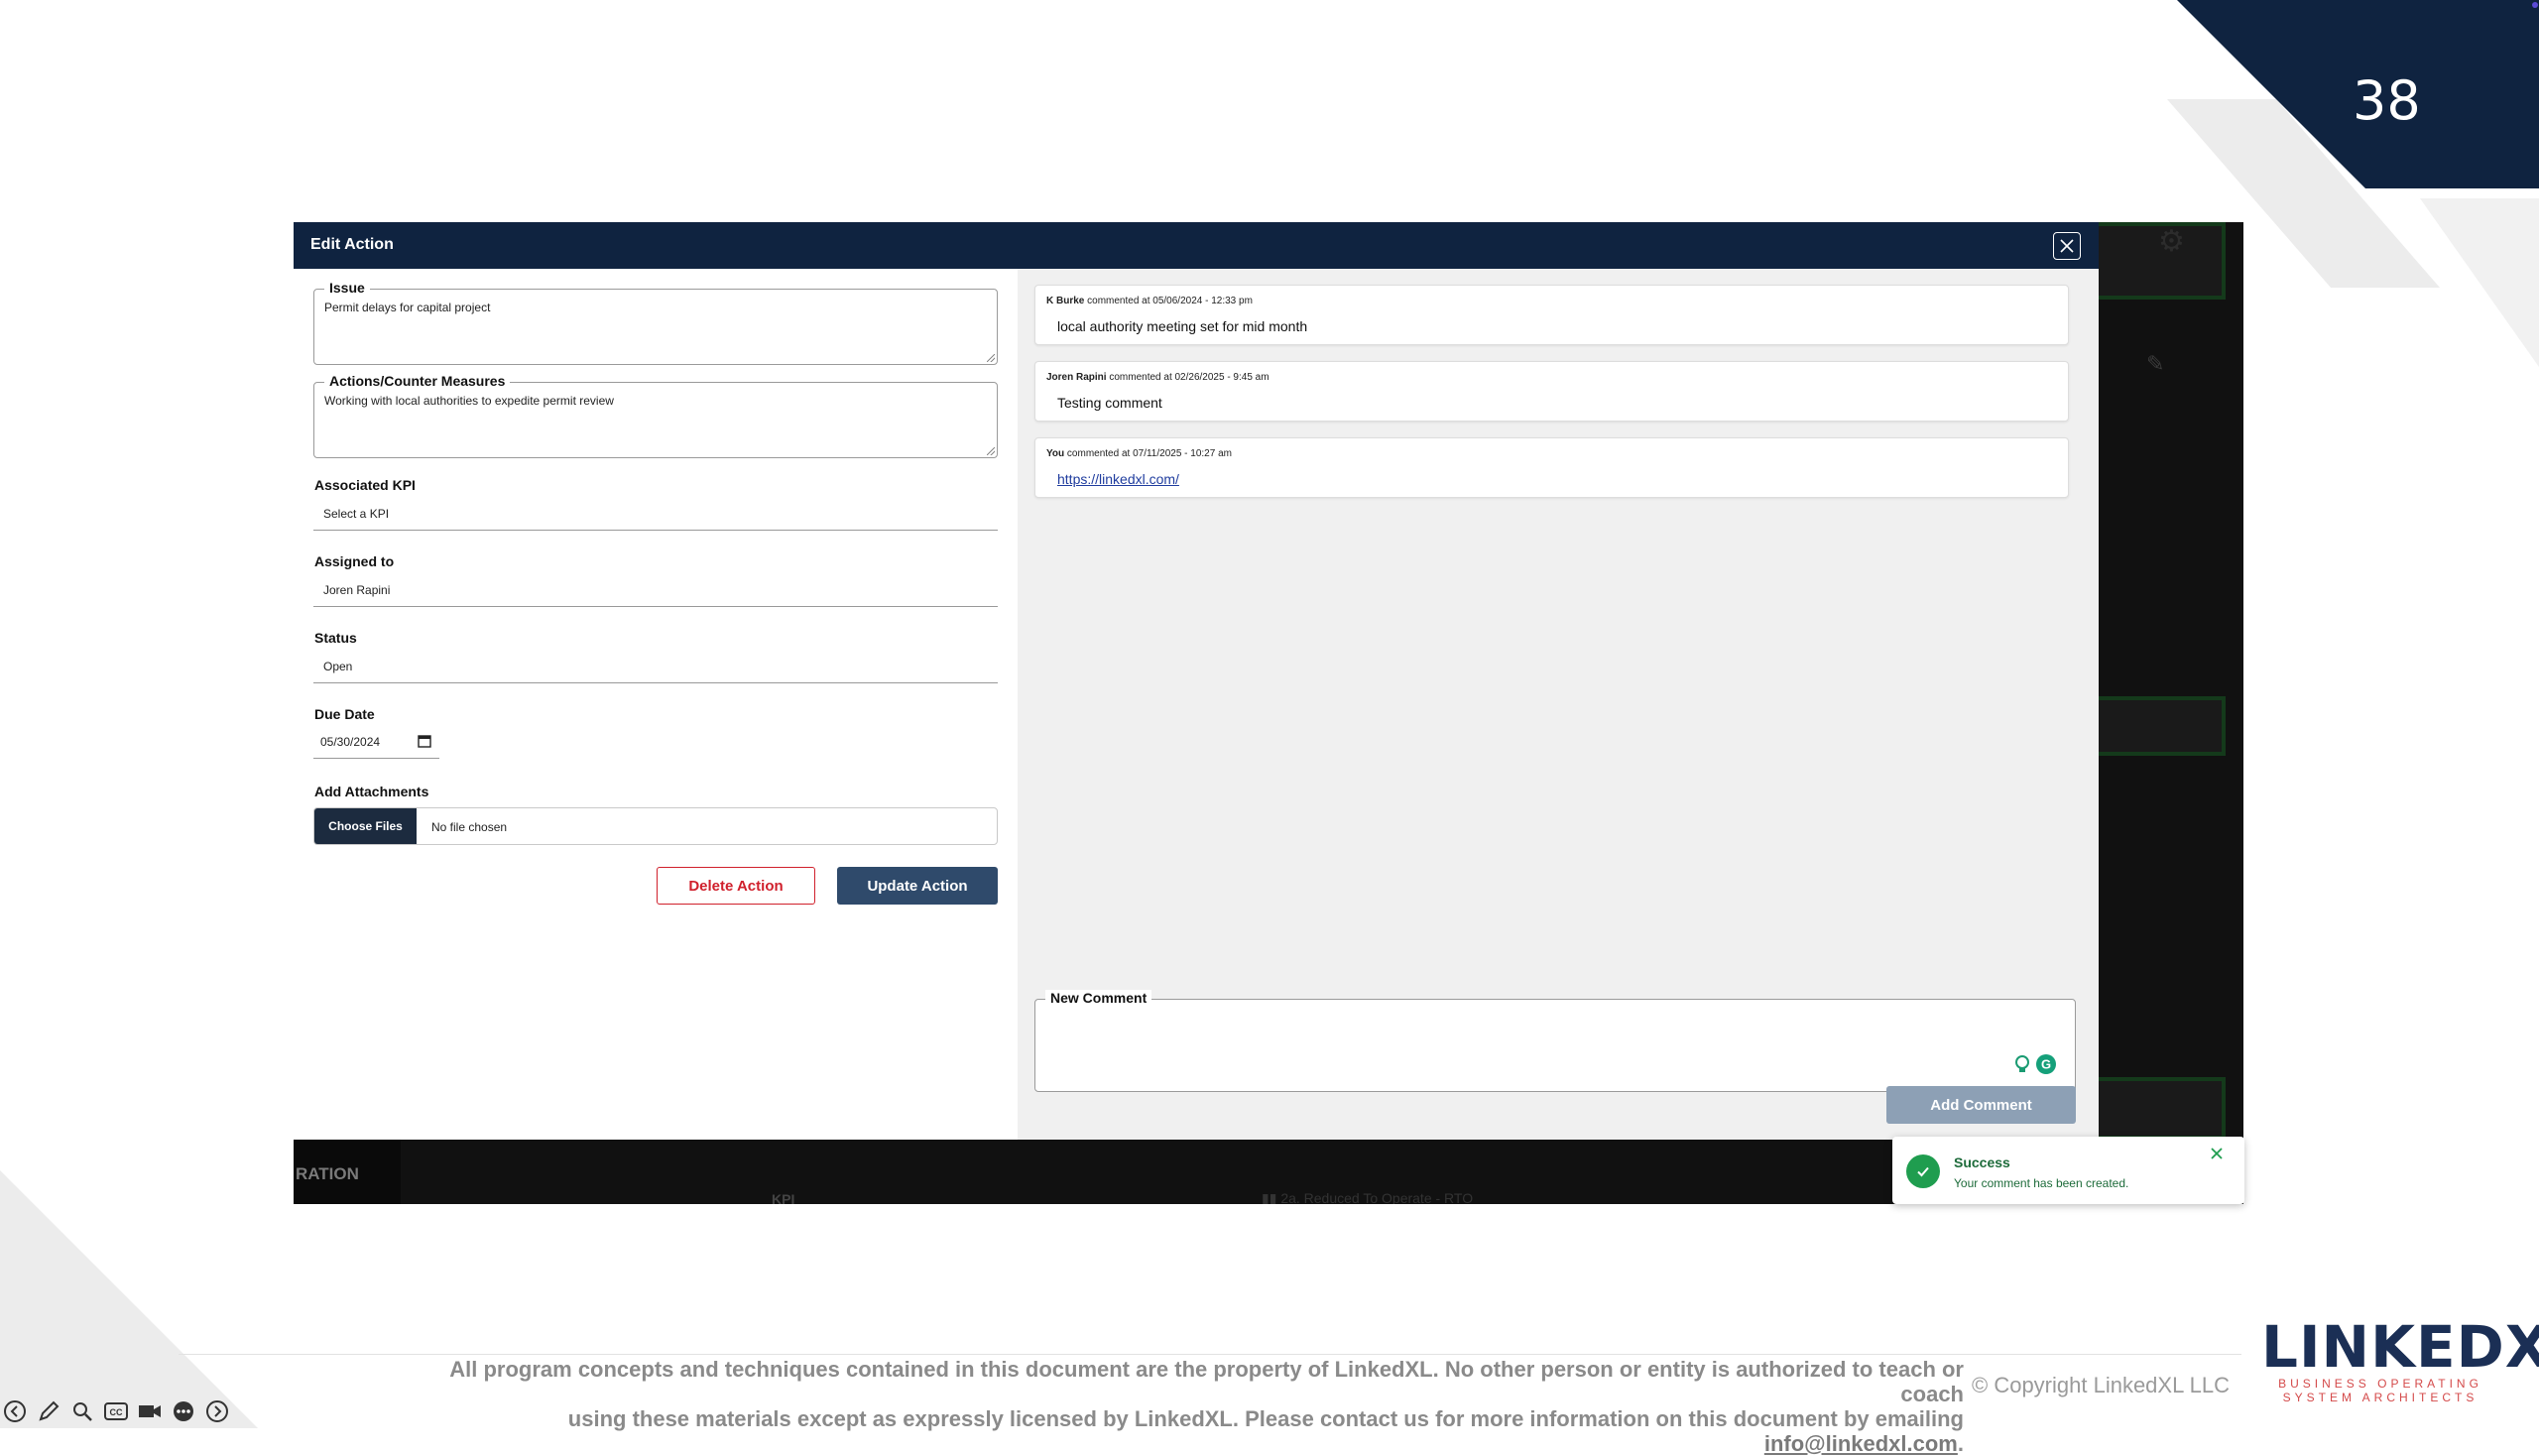 This screenshot has width=2539, height=1456. I want to click on due-date-input: 05/30/2024, so click(376, 743).